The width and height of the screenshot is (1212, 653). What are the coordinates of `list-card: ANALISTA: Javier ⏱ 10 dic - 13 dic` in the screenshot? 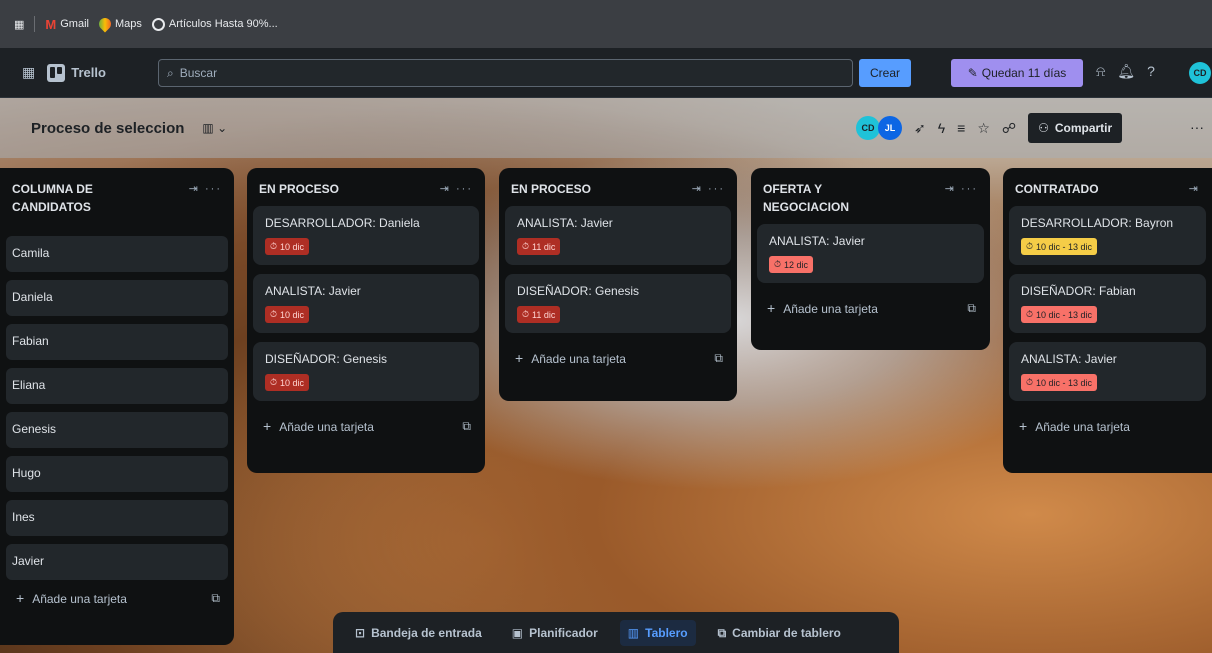 It's located at (1107, 371).